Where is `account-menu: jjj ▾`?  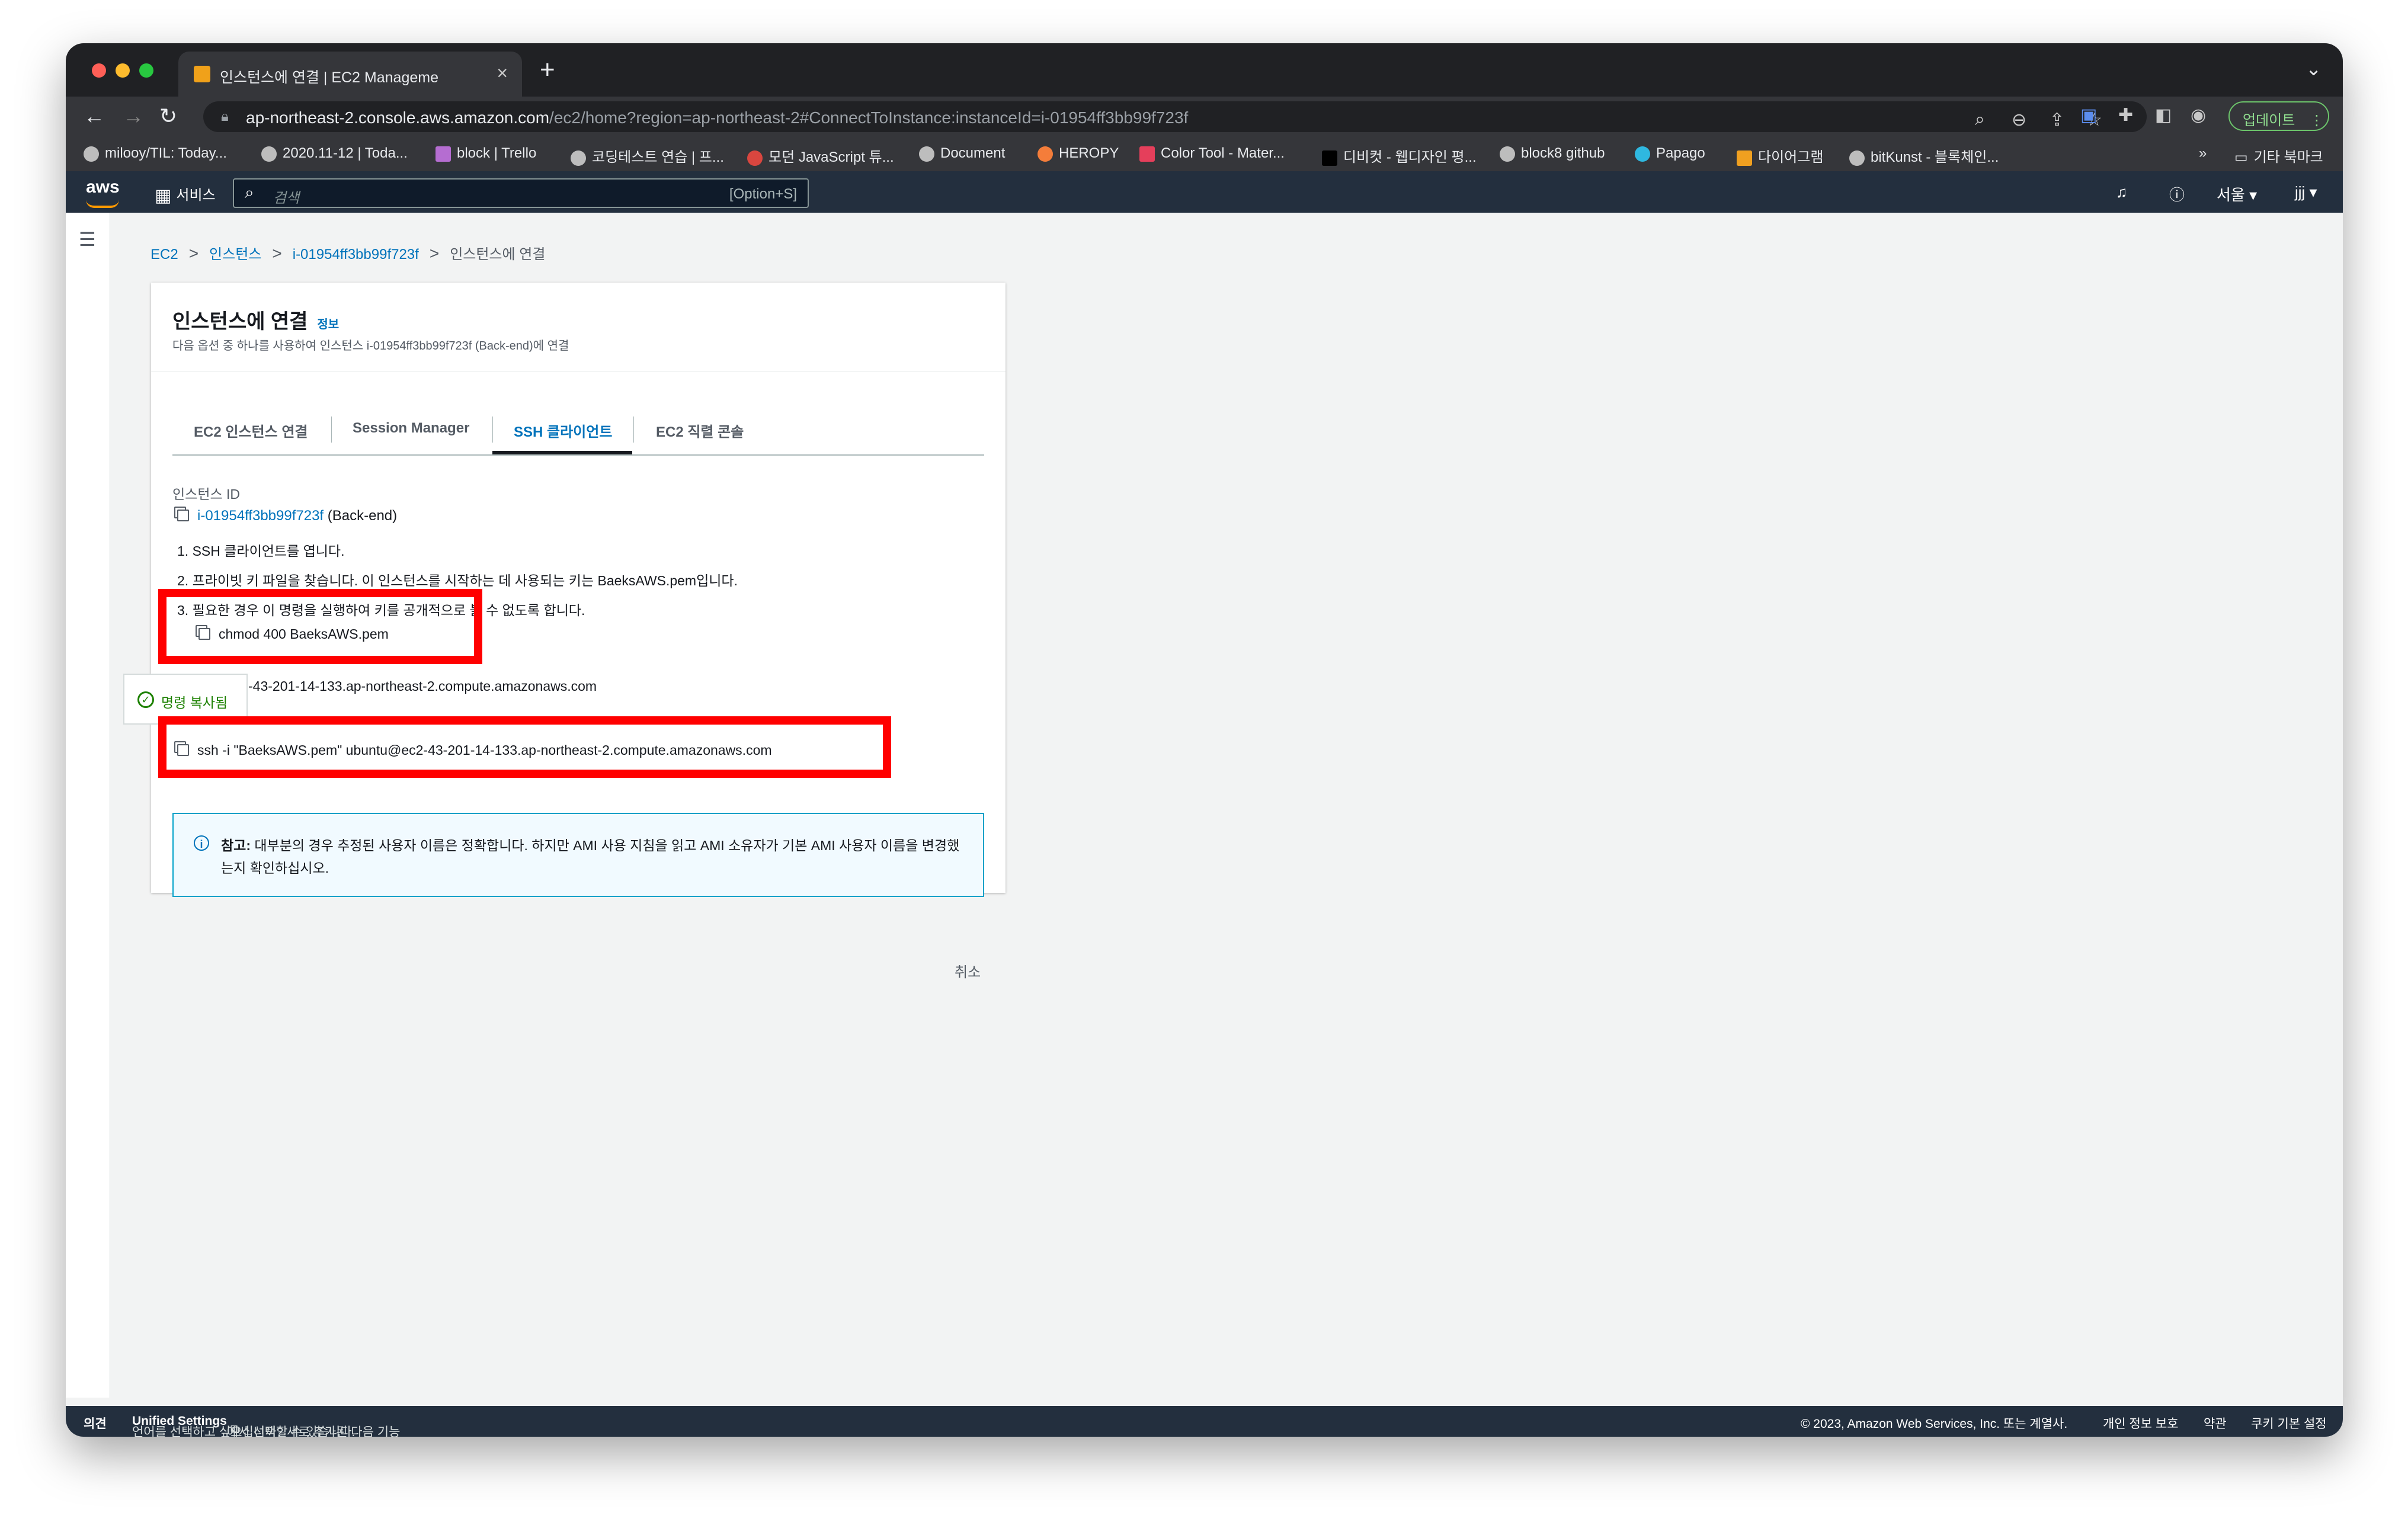
account-menu: jjj ▾ is located at coordinates (2306, 192).